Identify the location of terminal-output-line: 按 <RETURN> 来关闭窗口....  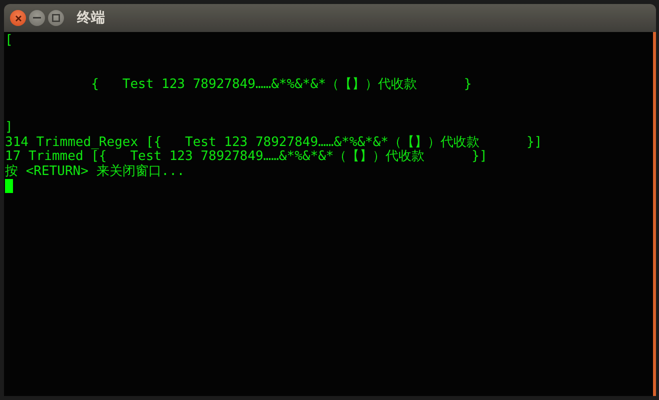
(95, 171).